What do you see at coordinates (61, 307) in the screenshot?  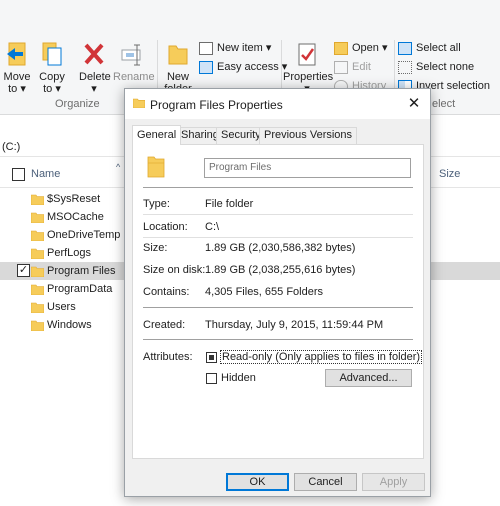 I see `file-name: Users` at bounding box center [61, 307].